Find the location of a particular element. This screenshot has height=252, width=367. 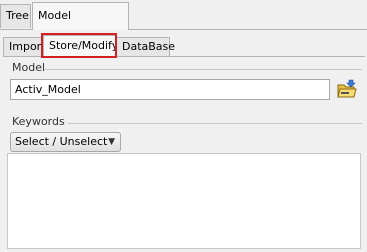

tab-database-label: DataBase is located at coordinates (149, 46).